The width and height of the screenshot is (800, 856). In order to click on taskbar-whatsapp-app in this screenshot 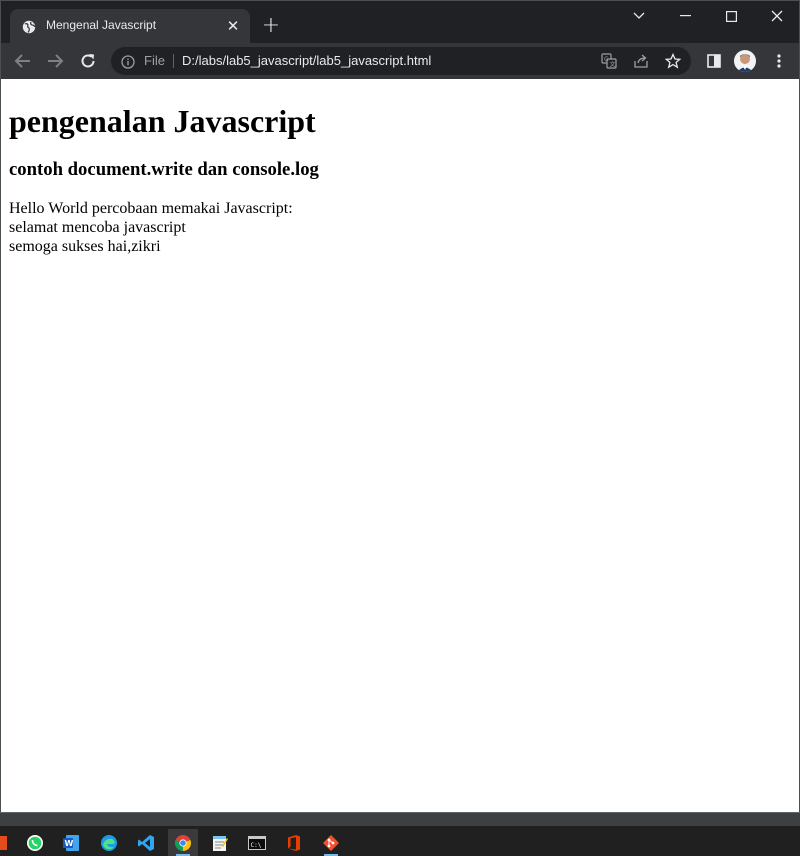, I will do `click(35, 842)`.